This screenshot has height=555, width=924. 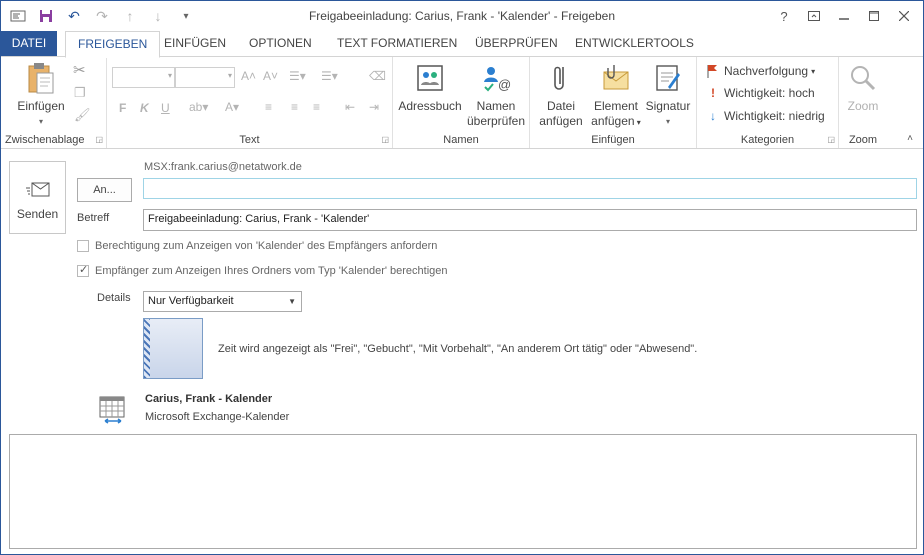 What do you see at coordinates (637, 122) in the screenshot?
I see `attach-item-dropdown-icon: ▾` at bounding box center [637, 122].